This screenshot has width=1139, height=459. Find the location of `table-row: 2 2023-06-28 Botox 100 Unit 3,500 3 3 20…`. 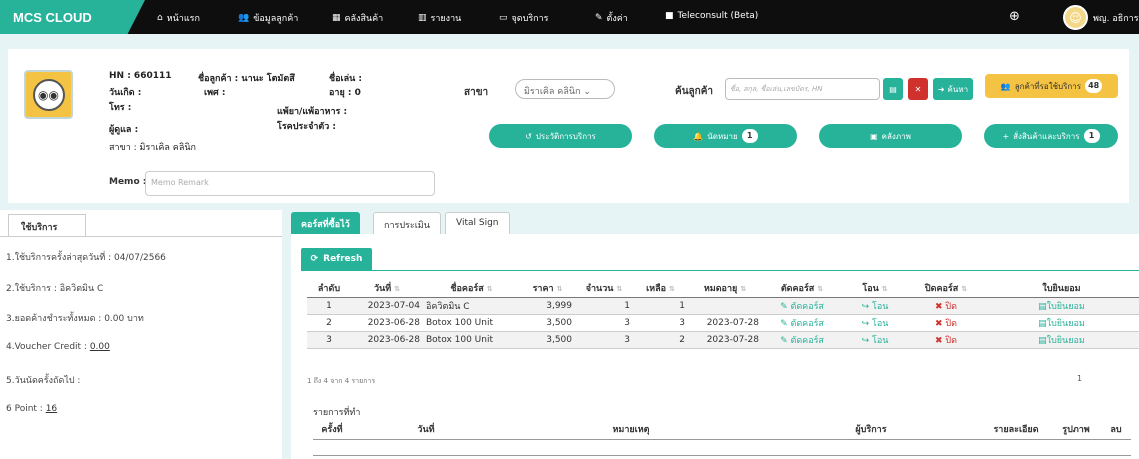

table-row: 2 2023-06-28 Botox 100 Unit 3,500 3 3 20… is located at coordinates (723, 323).